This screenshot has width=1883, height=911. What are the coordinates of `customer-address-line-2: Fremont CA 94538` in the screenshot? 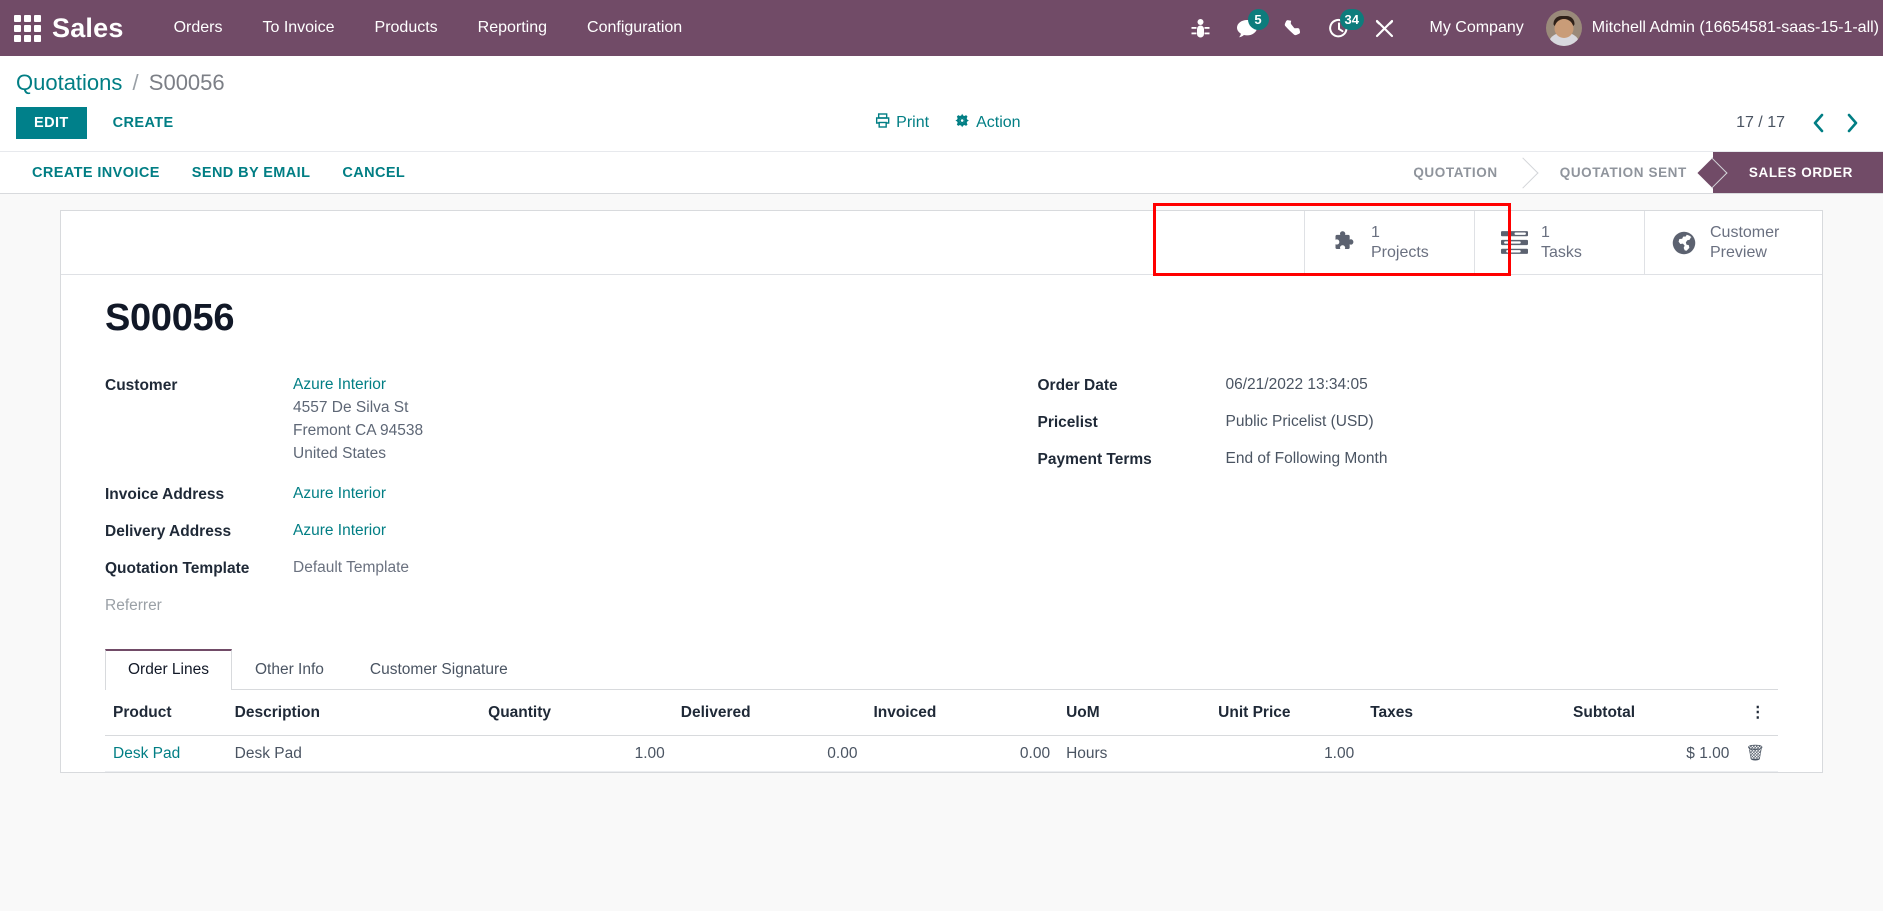 It's located at (358, 430).